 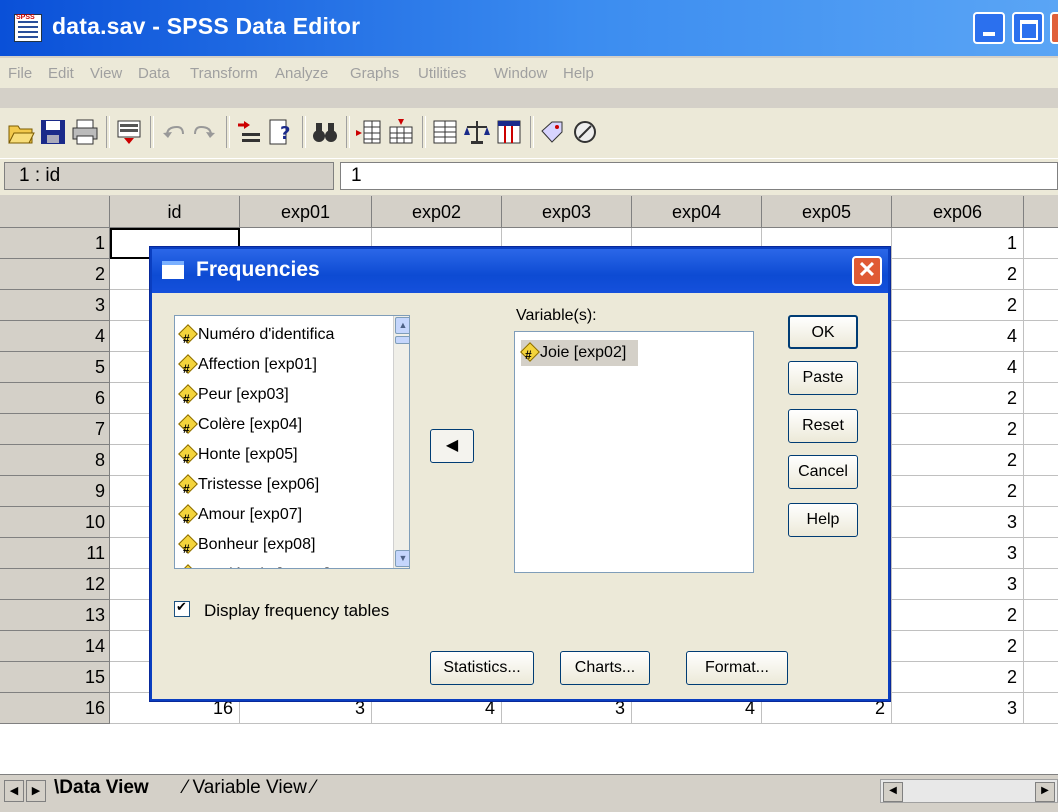 What do you see at coordinates (55, 646) in the screenshot?
I see `row-header: 14` at bounding box center [55, 646].